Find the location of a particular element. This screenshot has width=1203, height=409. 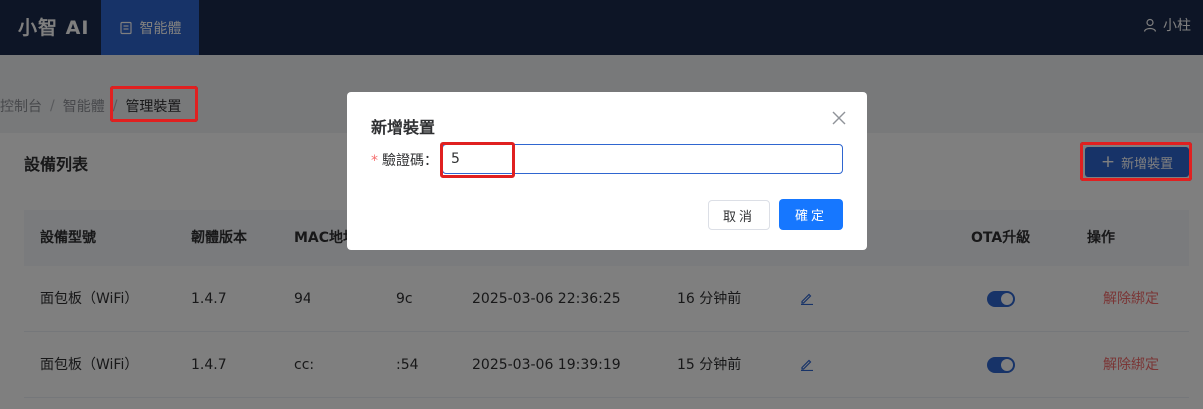

verification-code-label: * 驗證碼： is located at coordinates (404, 160).